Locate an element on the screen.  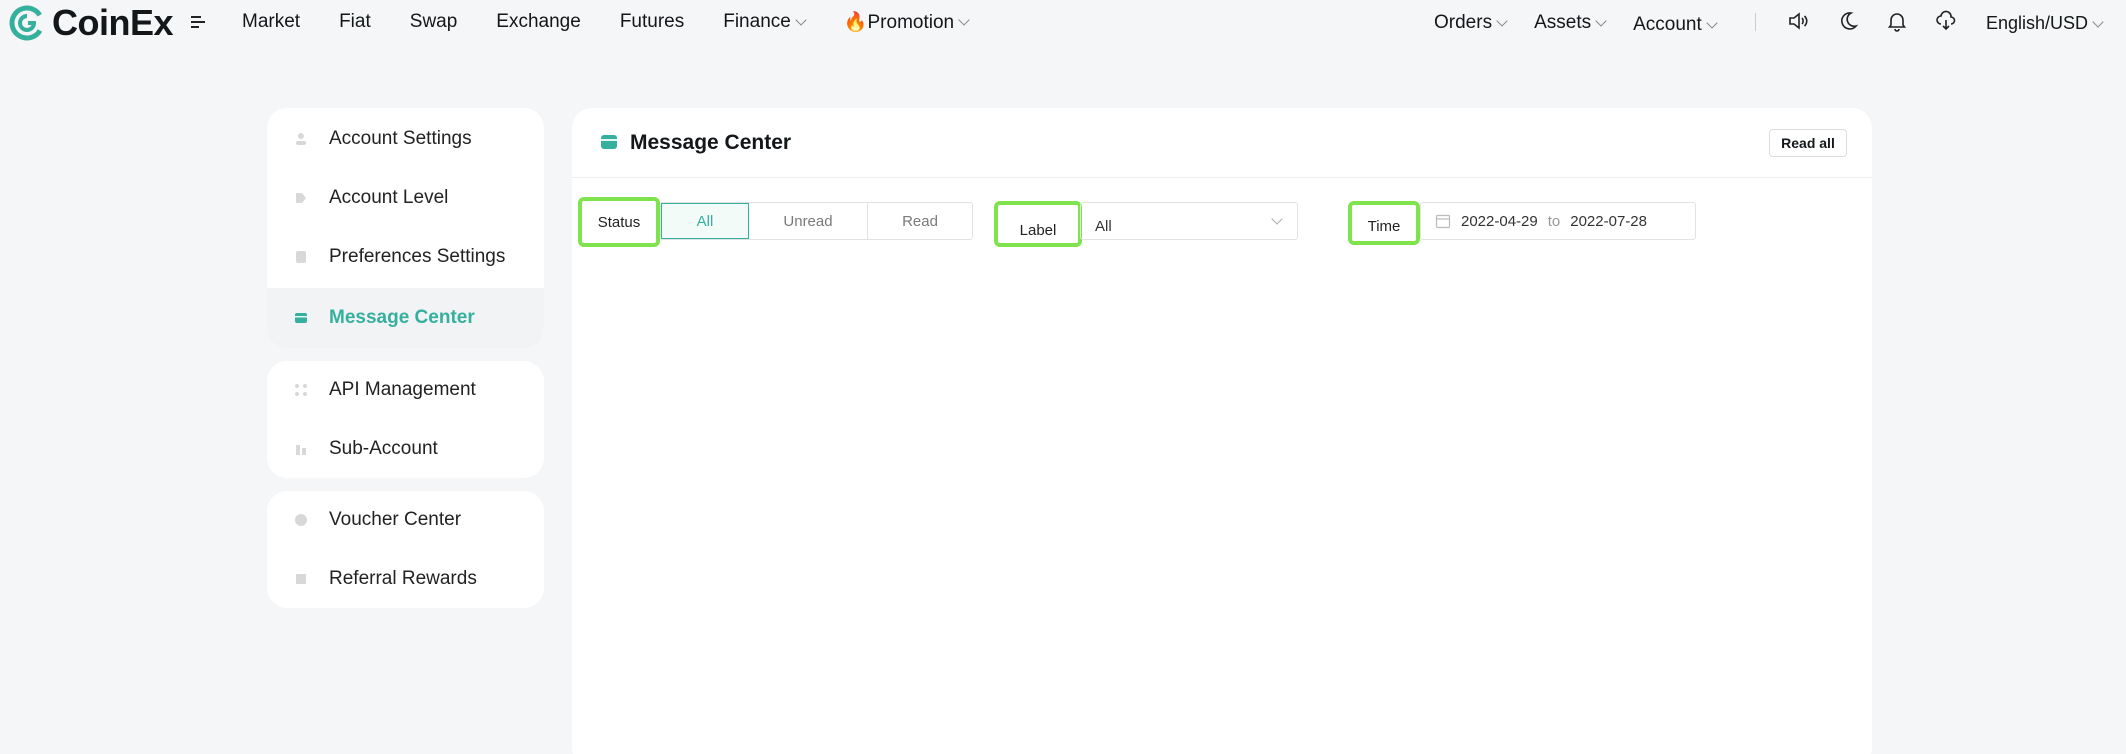
sidebar-group-rewards: Voucher Center Referral Rewards is located at coordinates (405, 549).